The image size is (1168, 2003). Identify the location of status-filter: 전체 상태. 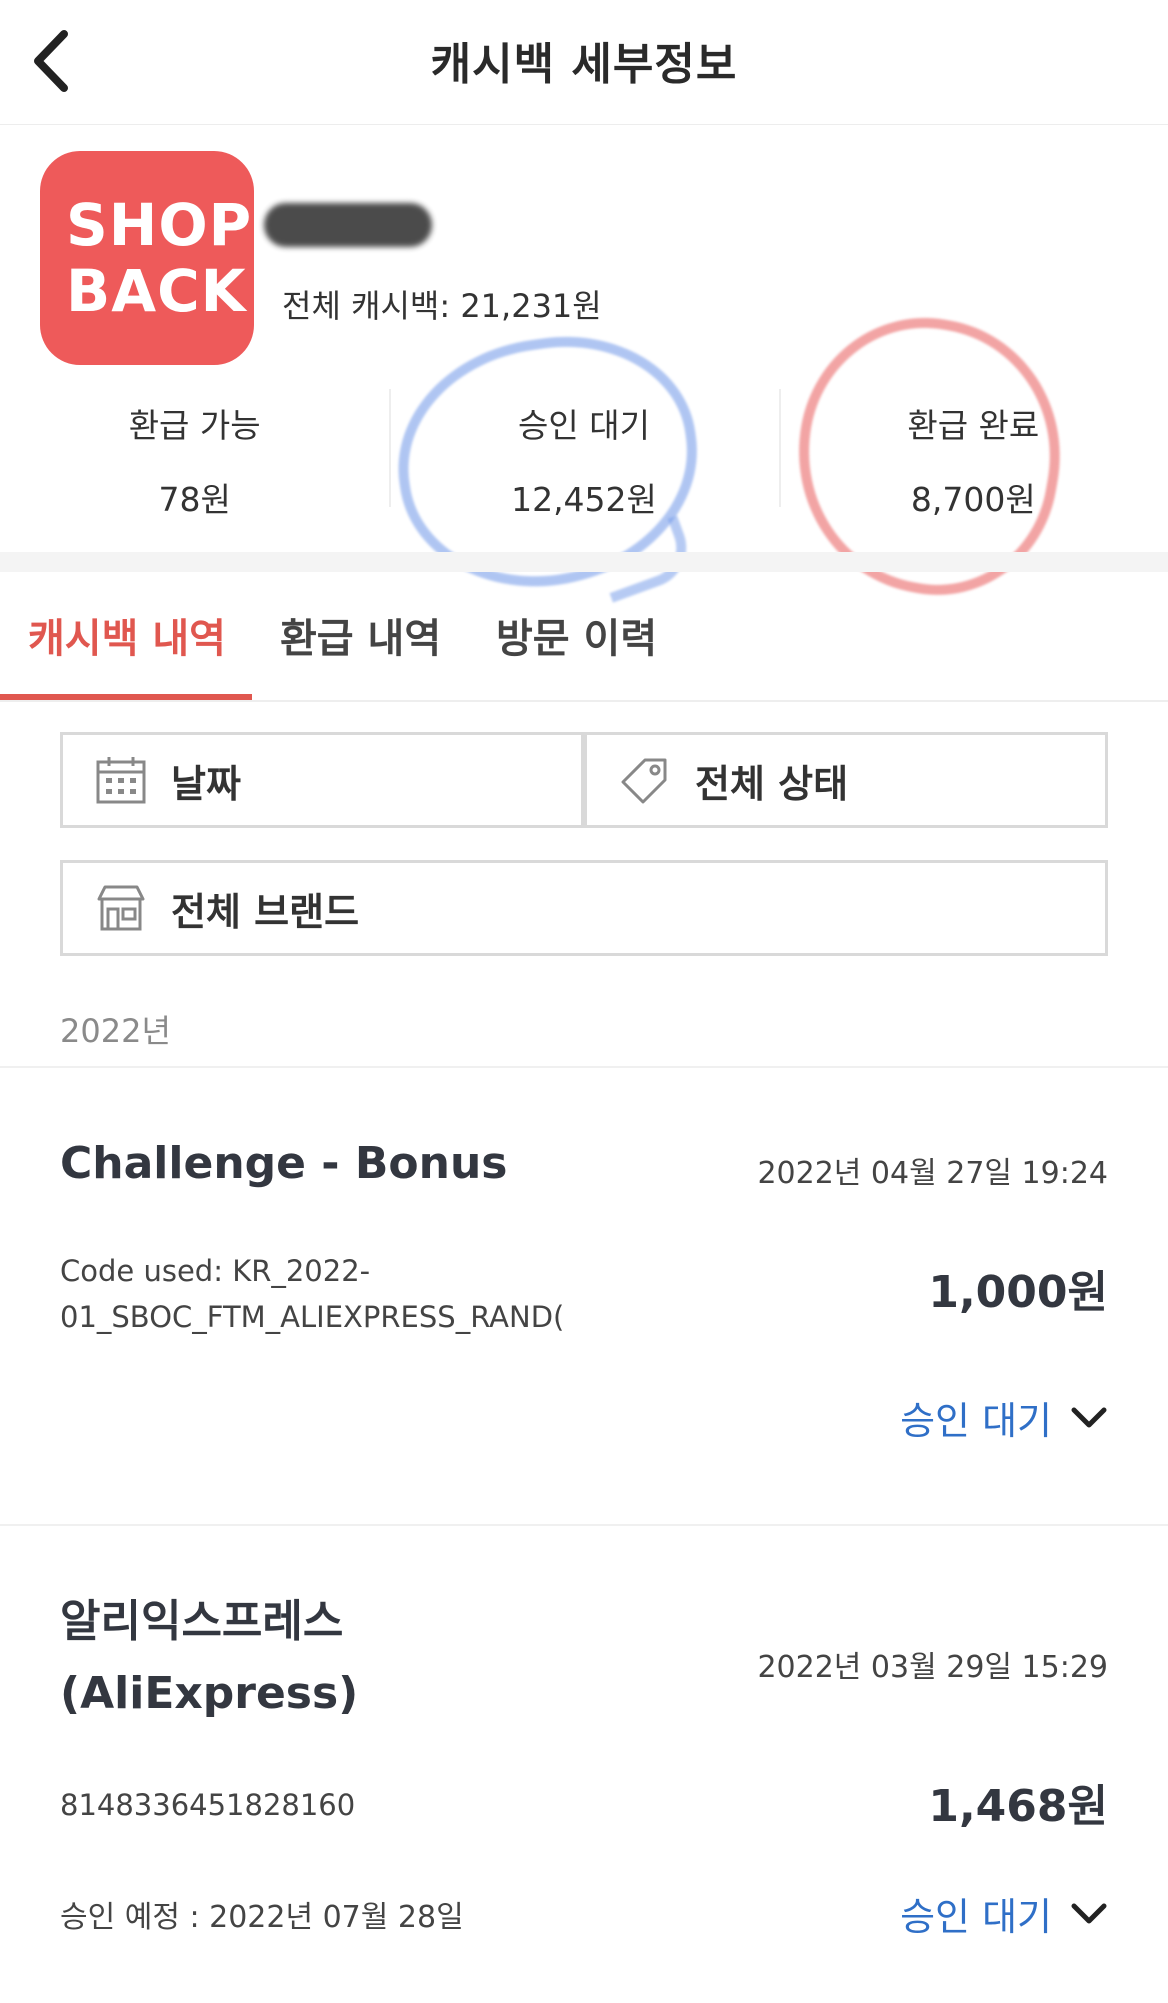
(846, 780).